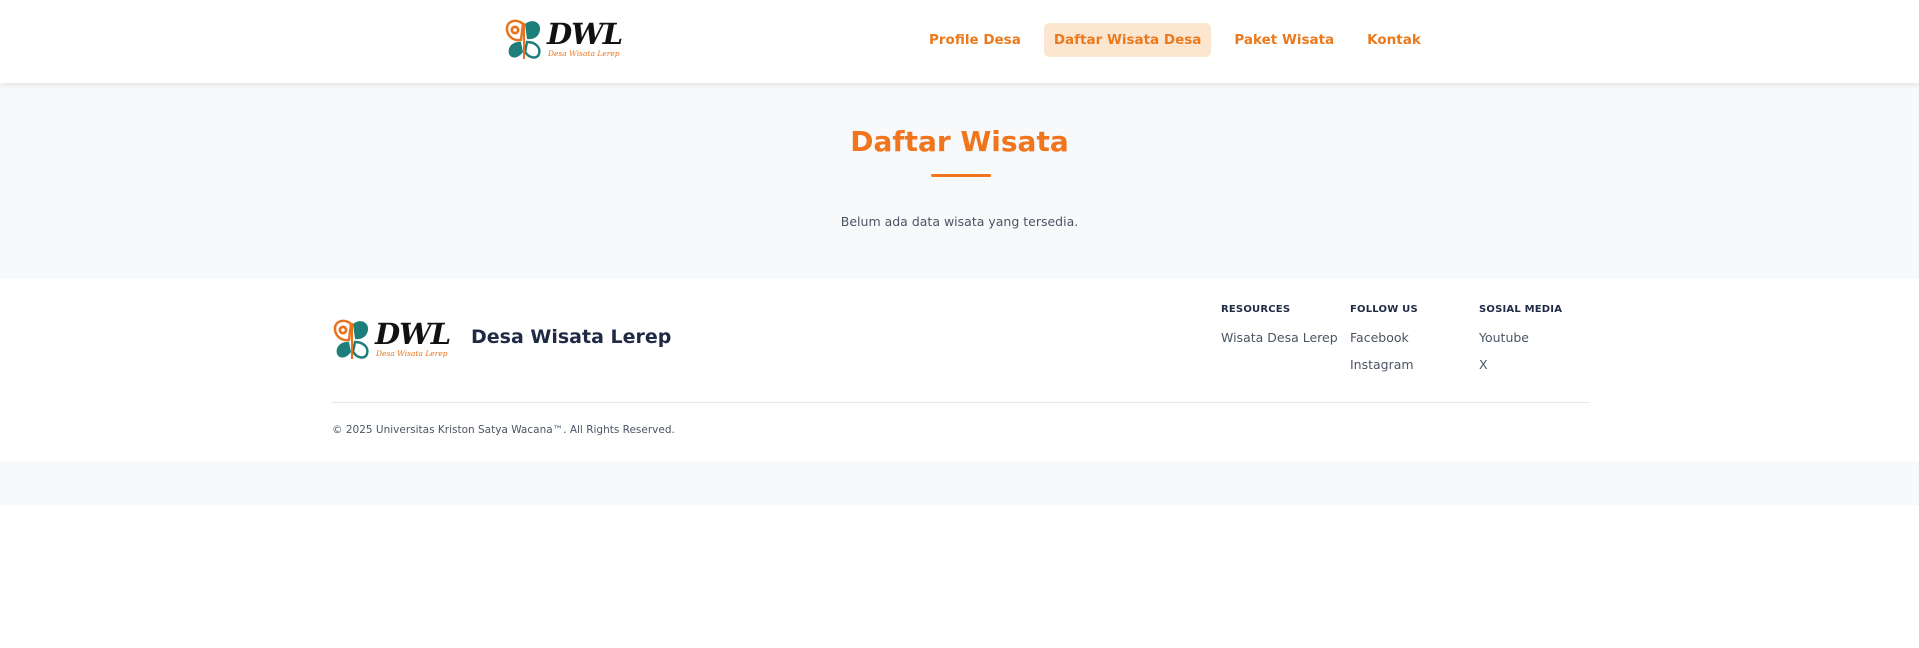  Describe the element at coordinates (1284, 40) in the screenshot. I see `nav-paket-wisata: Paket Wisata` at that location.